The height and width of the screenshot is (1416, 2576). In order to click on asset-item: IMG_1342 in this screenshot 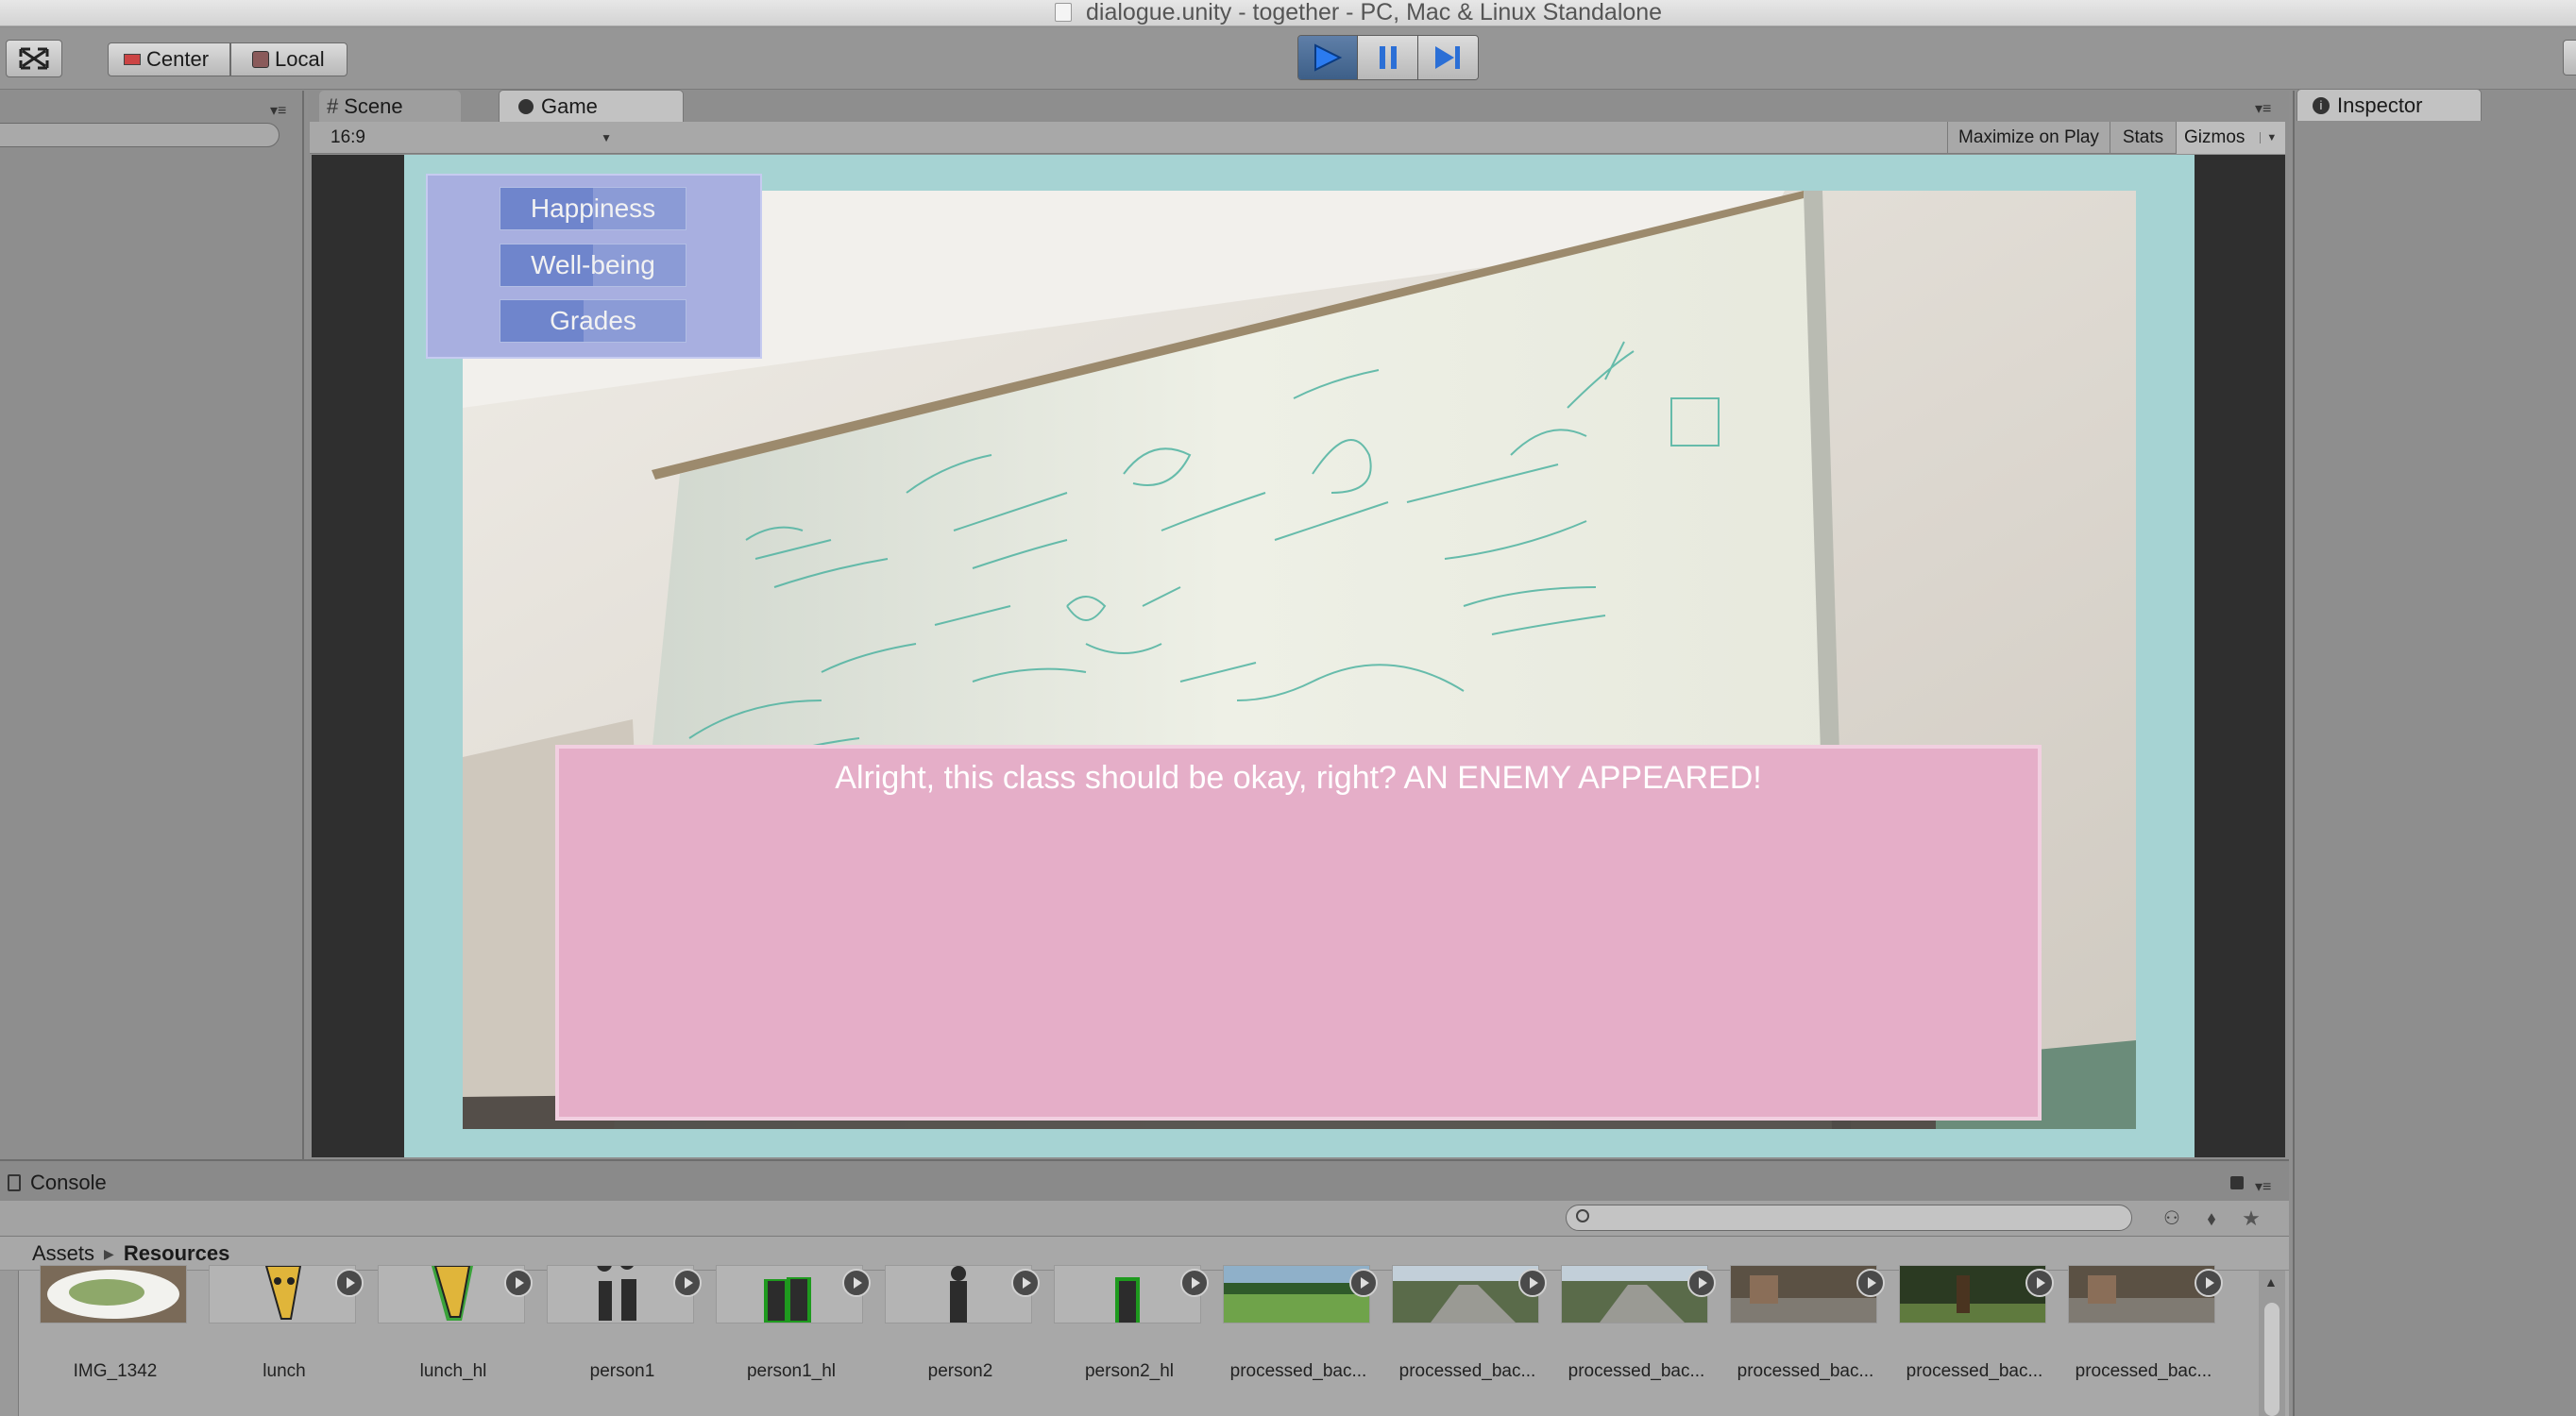, I will do `click(110, 1340)`.